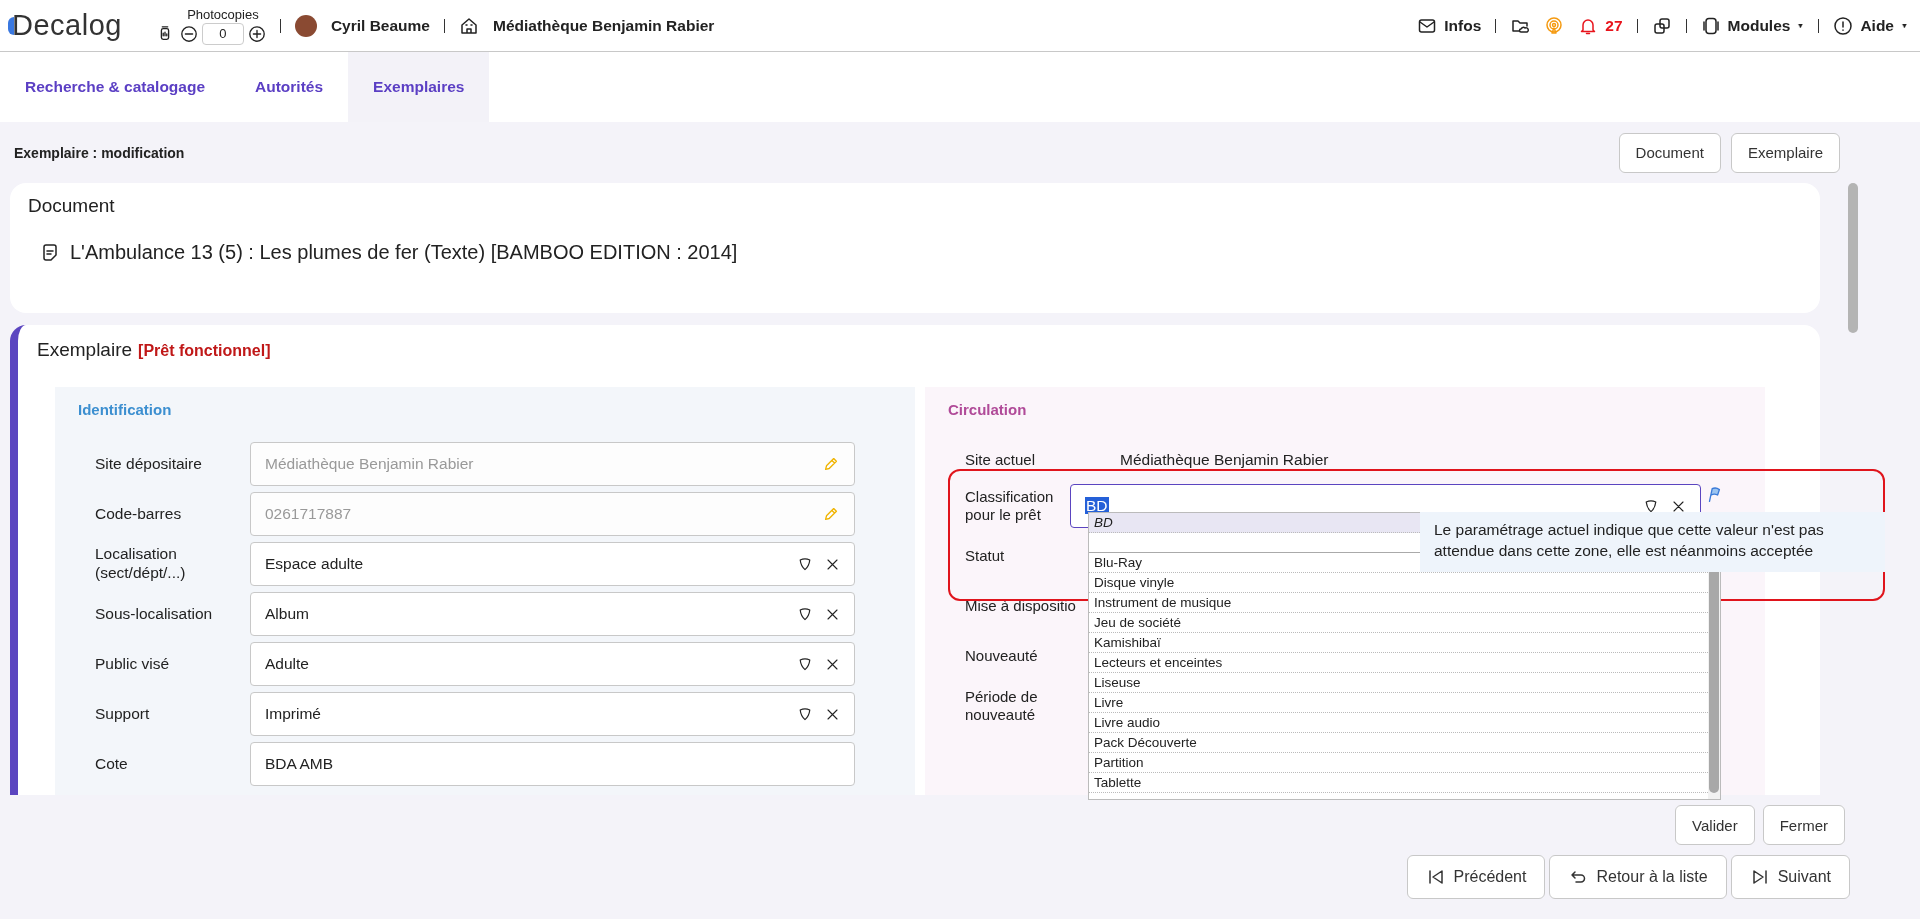  What do you see at coordinates (154, 614) in the screenshot?
I see `field-label: Sous-localisation` at bounding box center [154, 614].